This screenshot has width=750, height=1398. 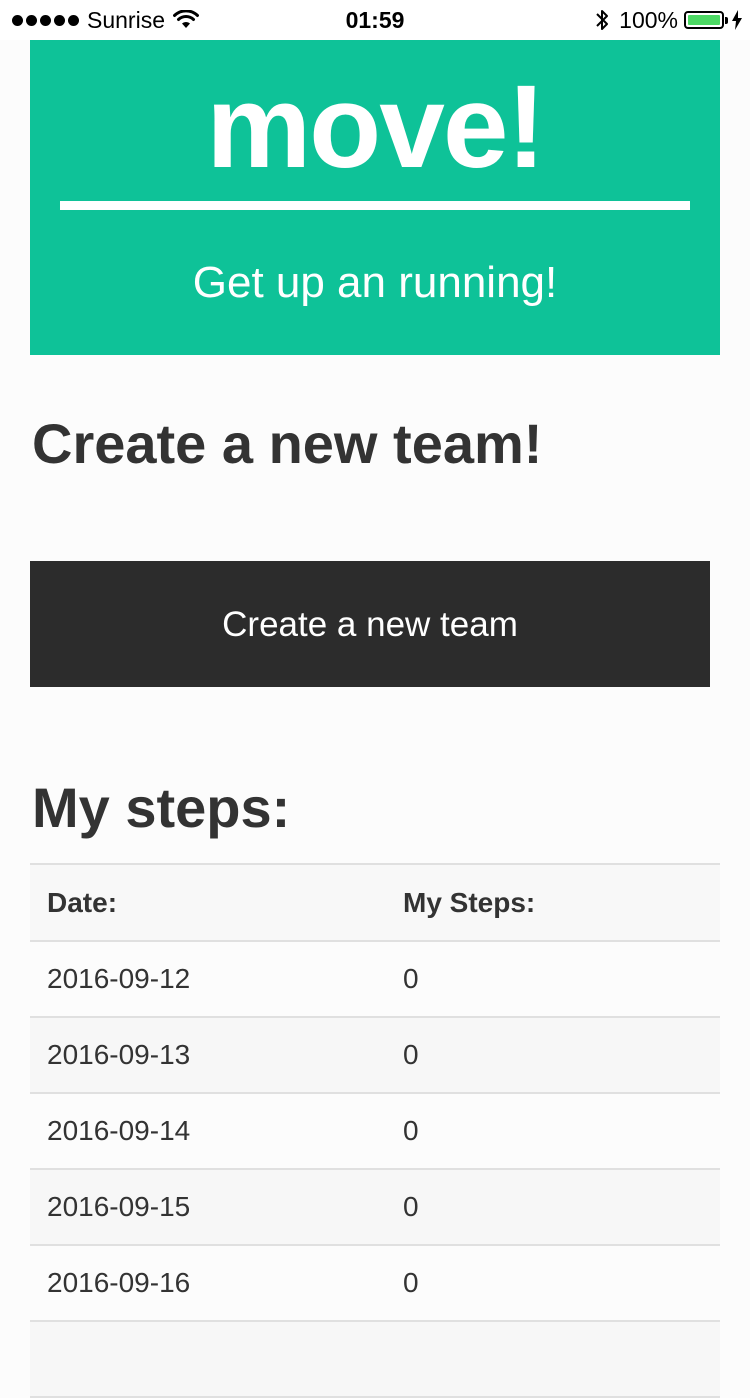 I want to click on row-date: 2016-09-14, so click(x=119, y=1130).